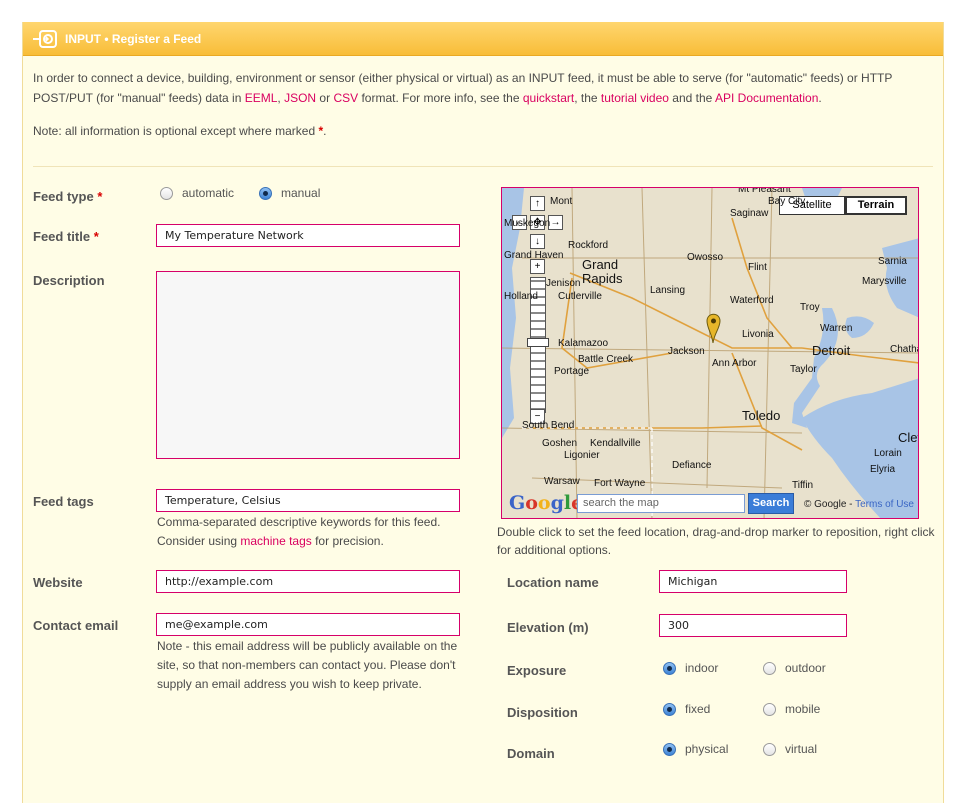  What do you see at coordinates (829, 504) in the screenshot?
I see `copyright-text: © Google -` at bounding box center [829, 504].